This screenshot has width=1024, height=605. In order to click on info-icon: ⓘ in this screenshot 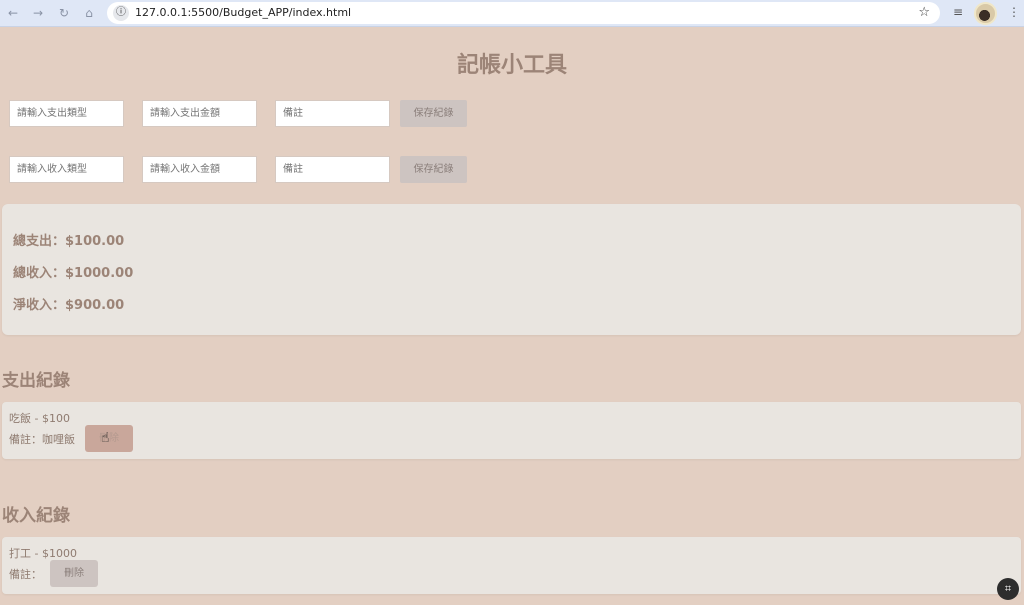, I will do `click(121, 13)`.